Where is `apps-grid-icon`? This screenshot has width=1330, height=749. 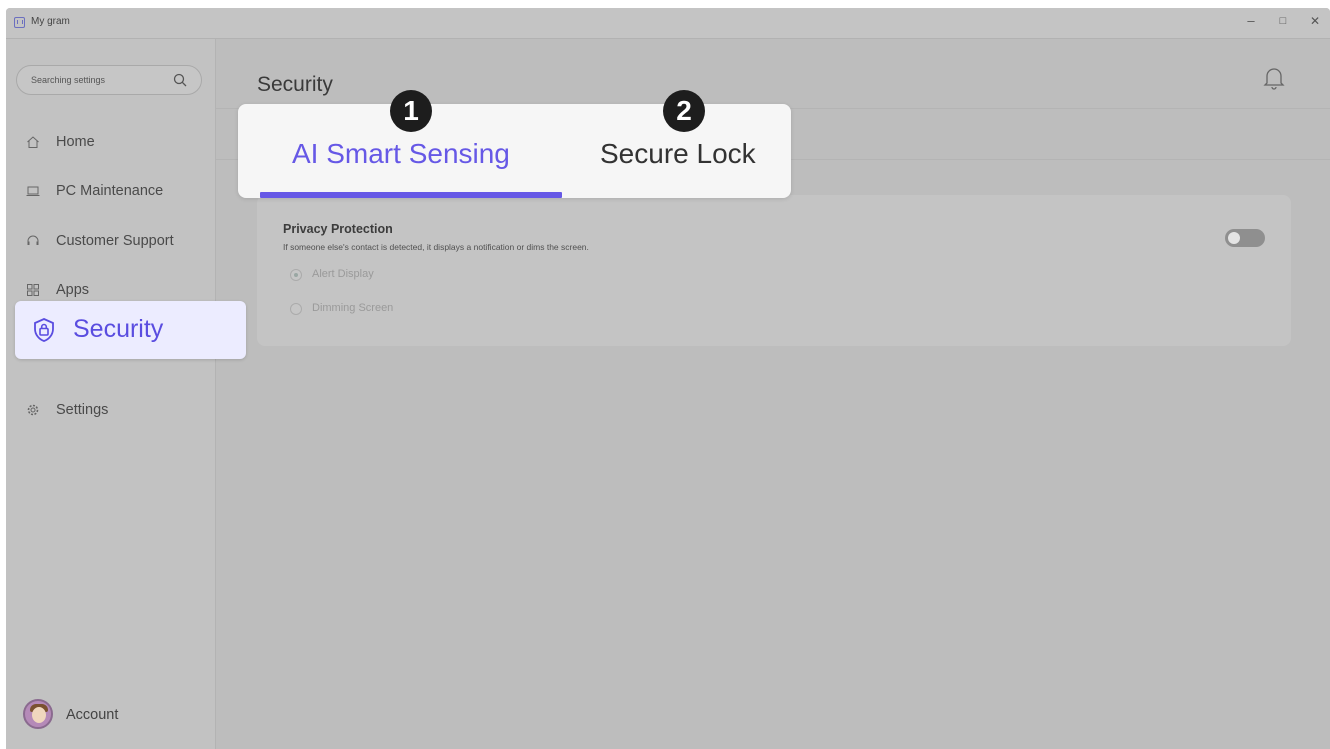
apps-grid-icon is located at coordinates (33, 290).